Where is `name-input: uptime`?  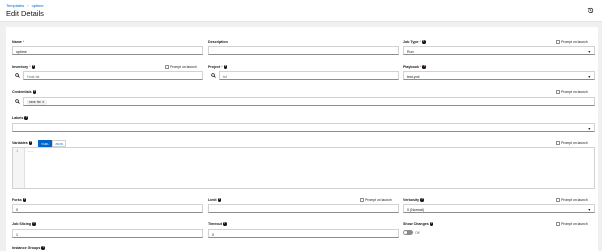 name-input: uptime is located at coordinates (107, 50).